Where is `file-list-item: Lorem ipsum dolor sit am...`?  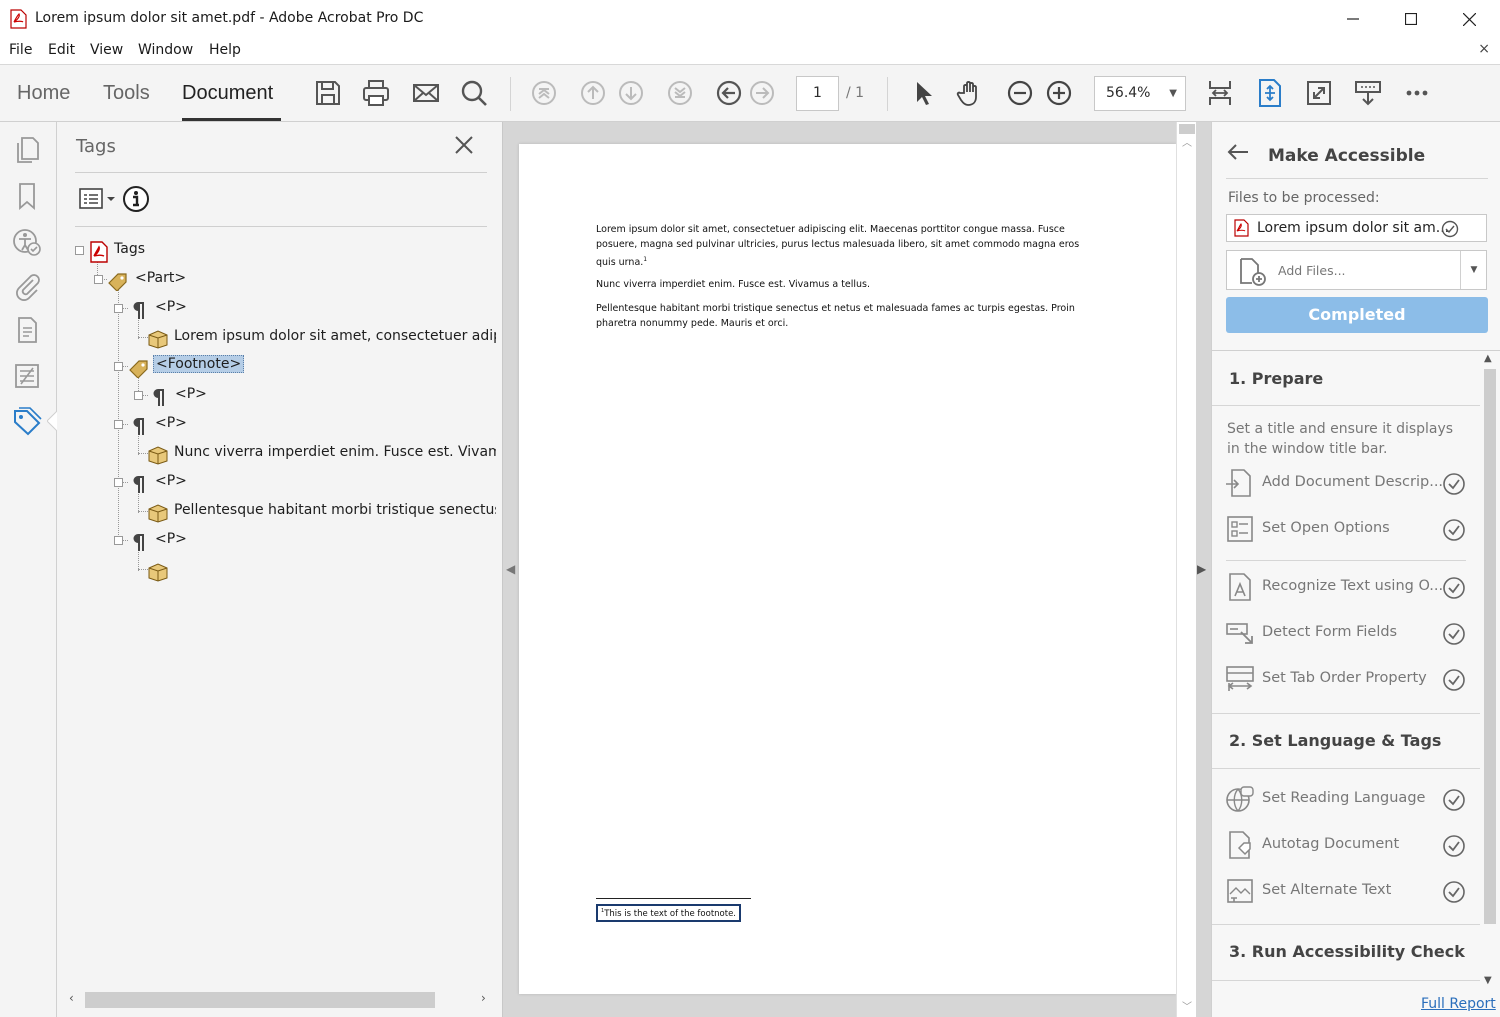 file-list-item: Lorem ipsum dolor sit am... is located at coordinates (1356, 228).